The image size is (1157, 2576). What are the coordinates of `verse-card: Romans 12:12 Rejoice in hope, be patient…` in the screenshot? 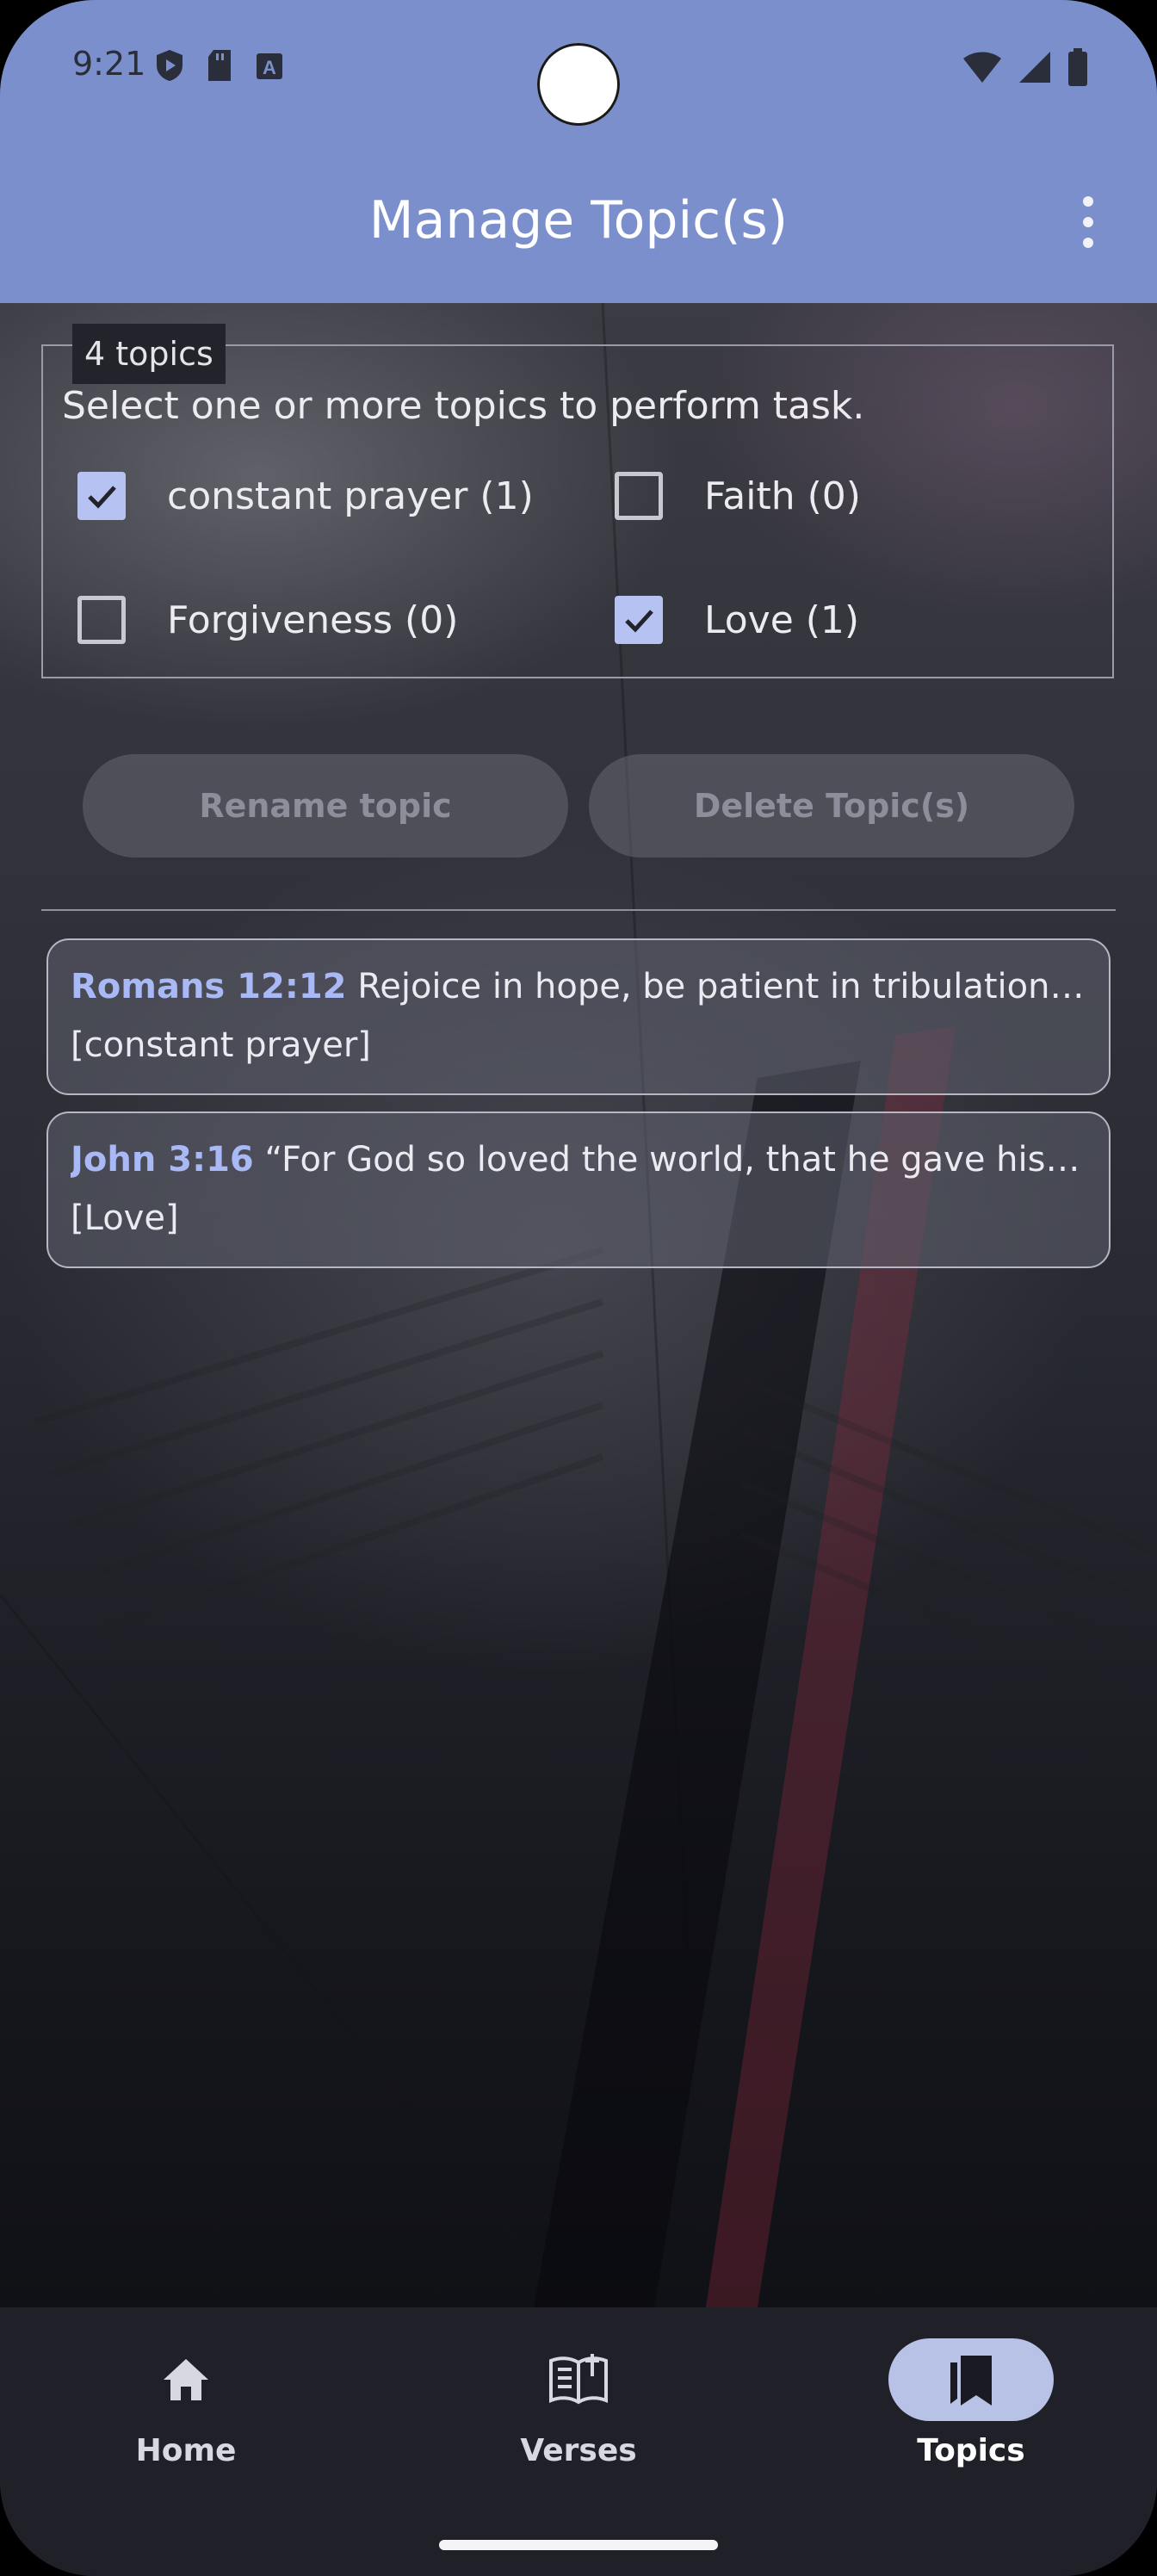 It's located at (579, 1017).